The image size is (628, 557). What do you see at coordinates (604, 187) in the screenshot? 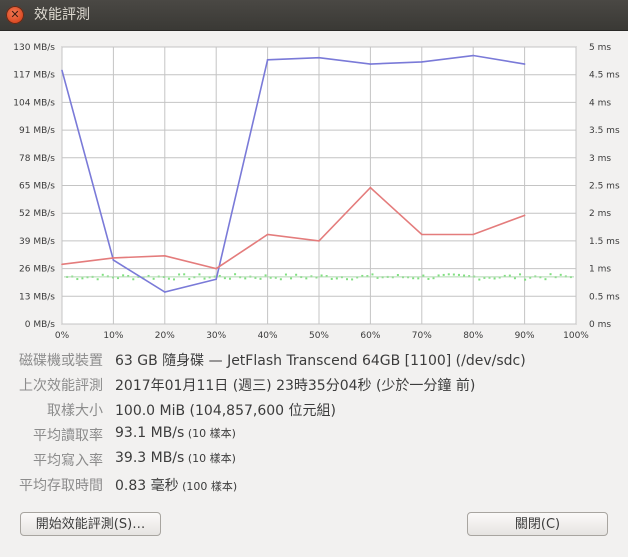
I see `y-right-tick-label: 2.5 ms` at bounding box center [604, 187].